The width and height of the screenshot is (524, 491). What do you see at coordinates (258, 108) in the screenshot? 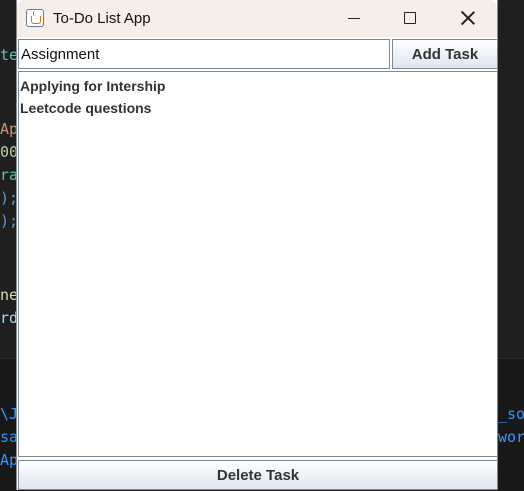
I see `list-item: Leetcode questions` at bounding box center [258, 108].